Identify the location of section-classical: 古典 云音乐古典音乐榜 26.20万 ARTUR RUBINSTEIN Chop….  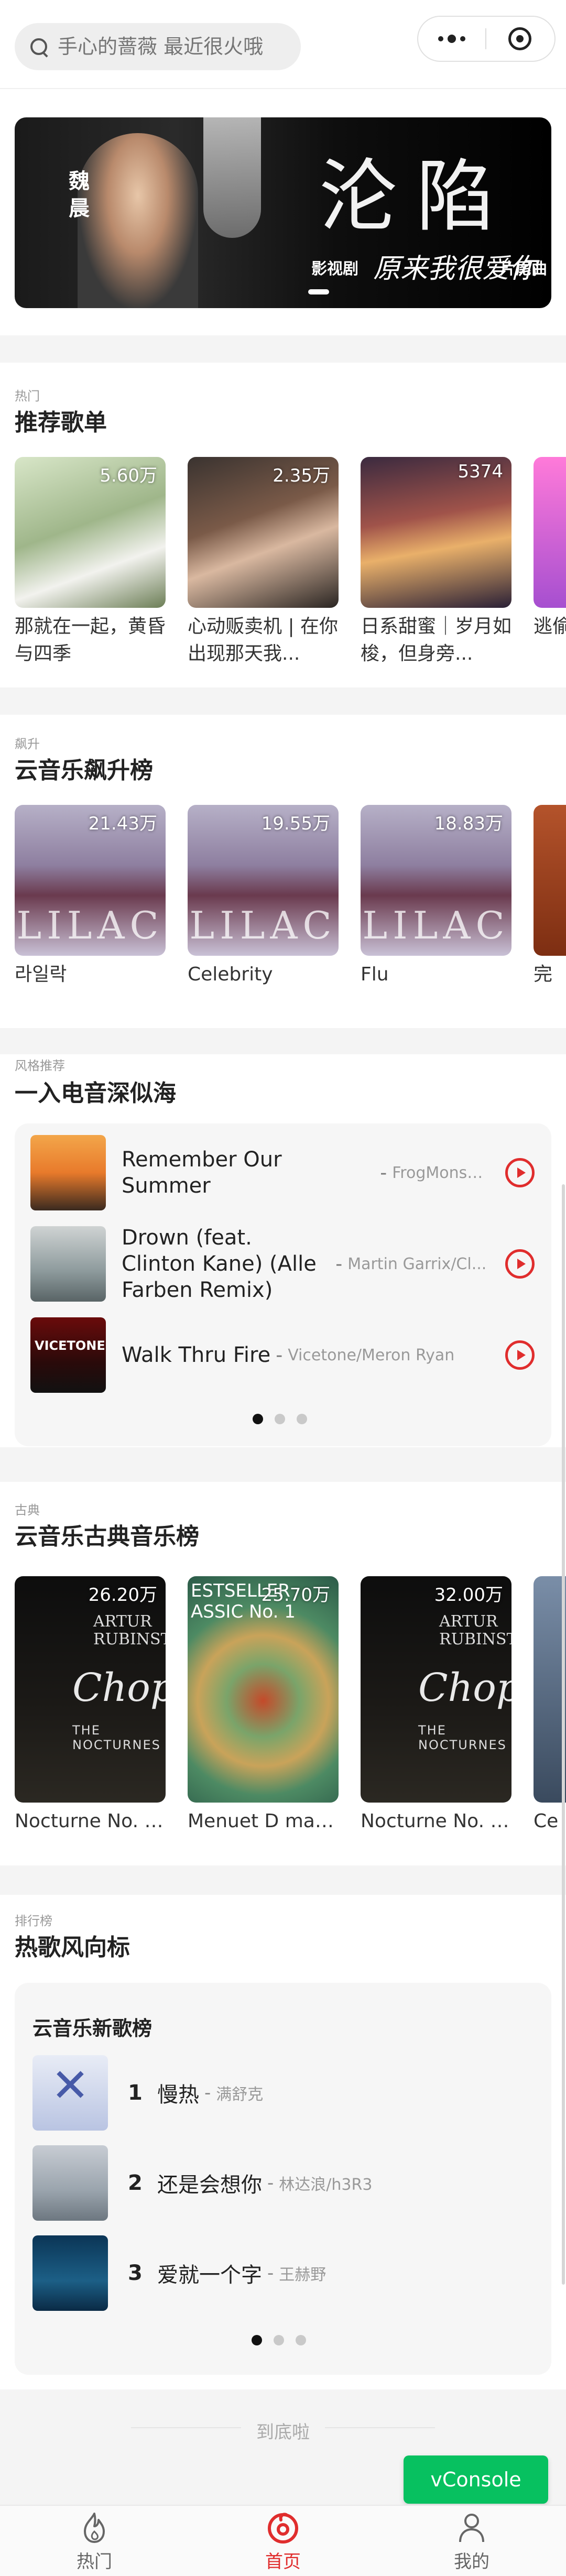
(283, 1671).